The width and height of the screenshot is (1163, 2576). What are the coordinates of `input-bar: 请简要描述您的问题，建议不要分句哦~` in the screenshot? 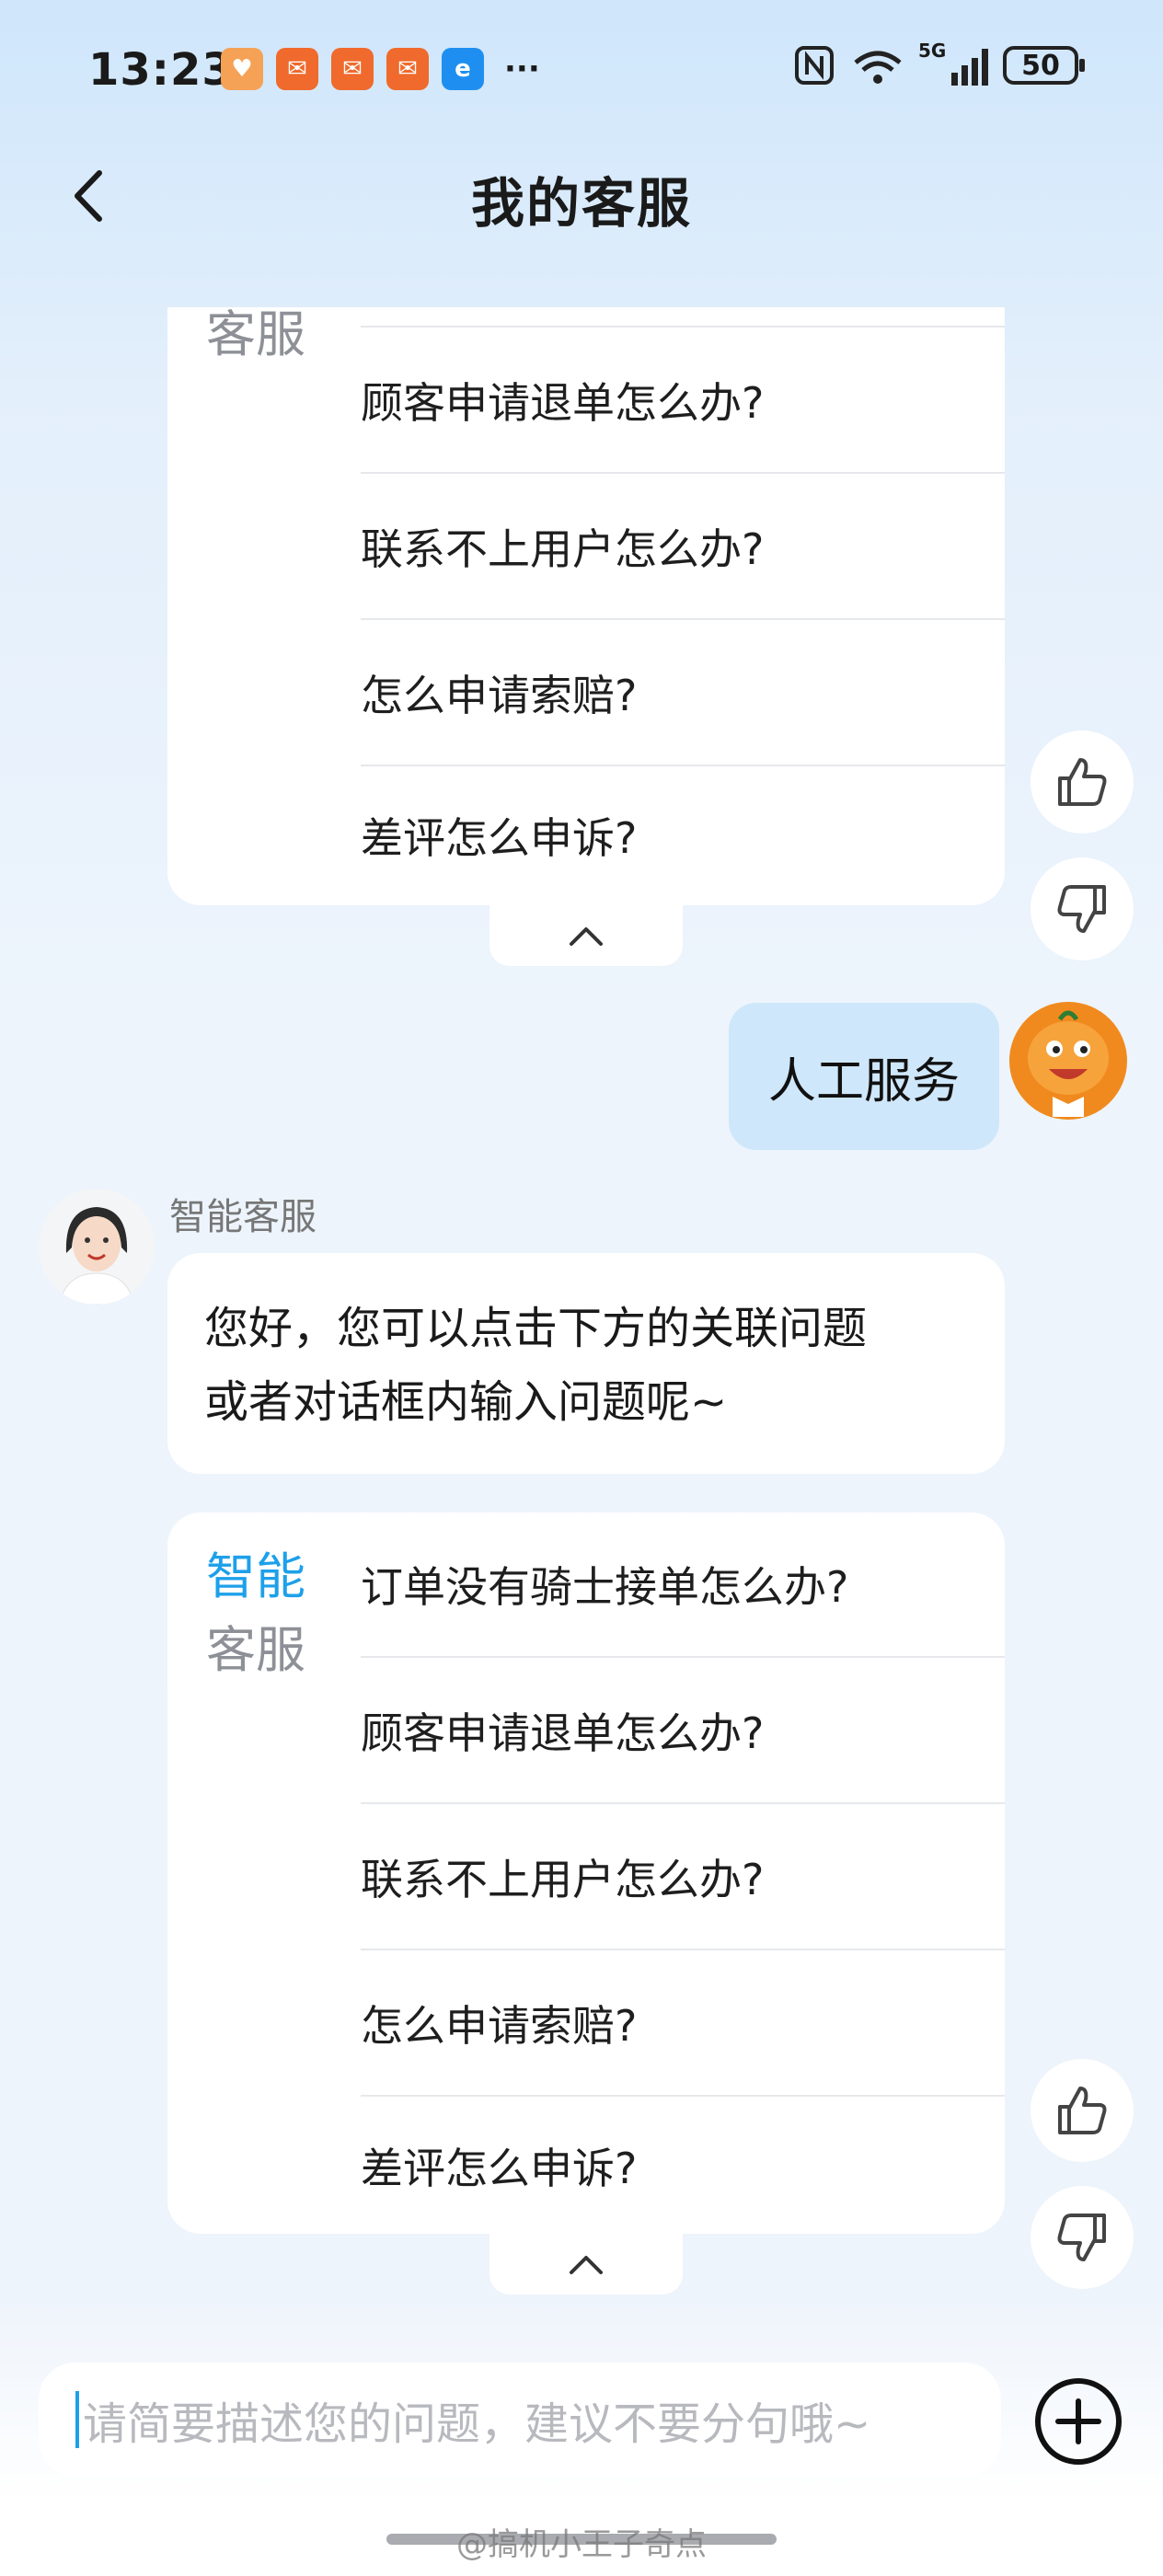 It's located at (581, 2415).